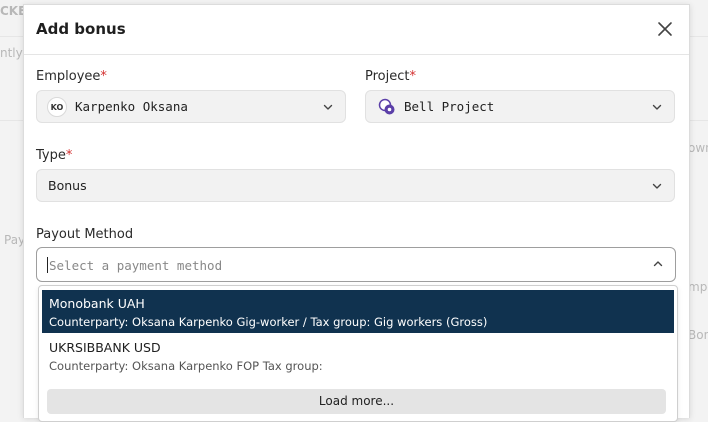  What do you see at coordinates (97, 303) in the screenshot?
I see `option-title: Monobank UAH` at bounding box center [97, 303].